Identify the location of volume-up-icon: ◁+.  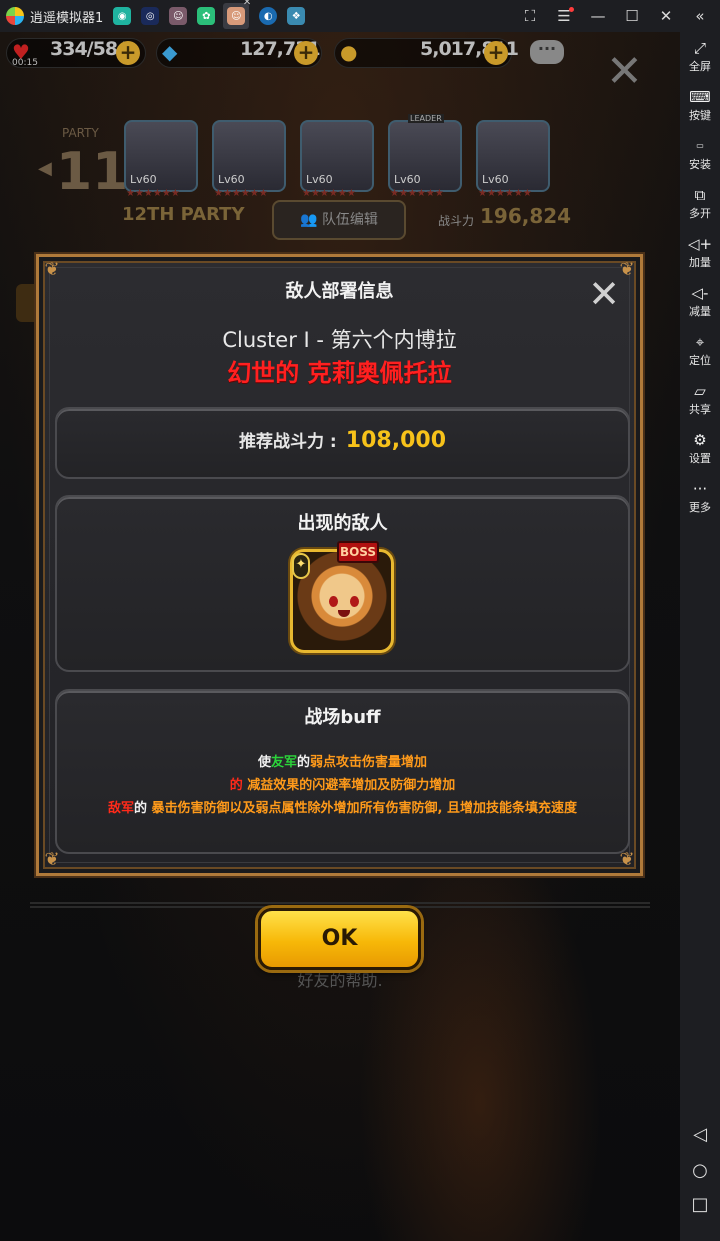
(700, 244).